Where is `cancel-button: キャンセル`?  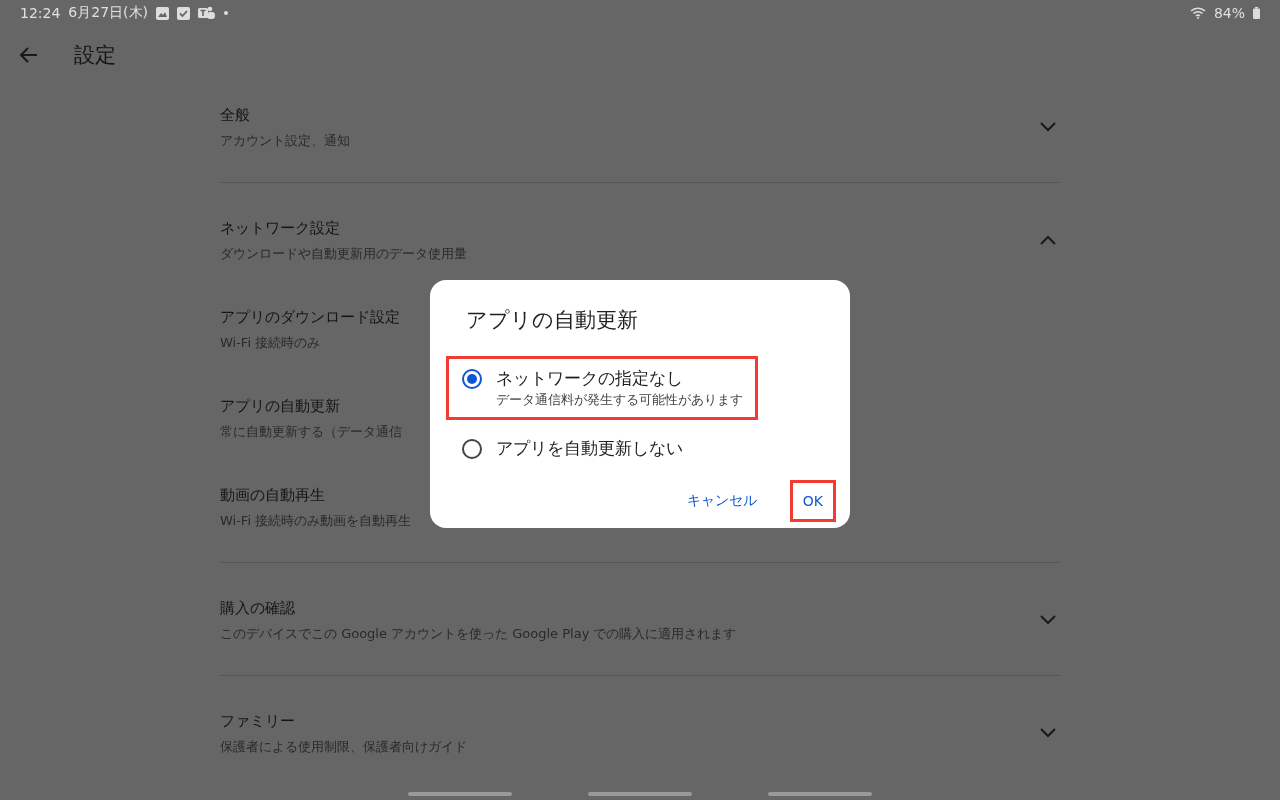
cancel-button: キャンセル is located at coordinates (721, 501).